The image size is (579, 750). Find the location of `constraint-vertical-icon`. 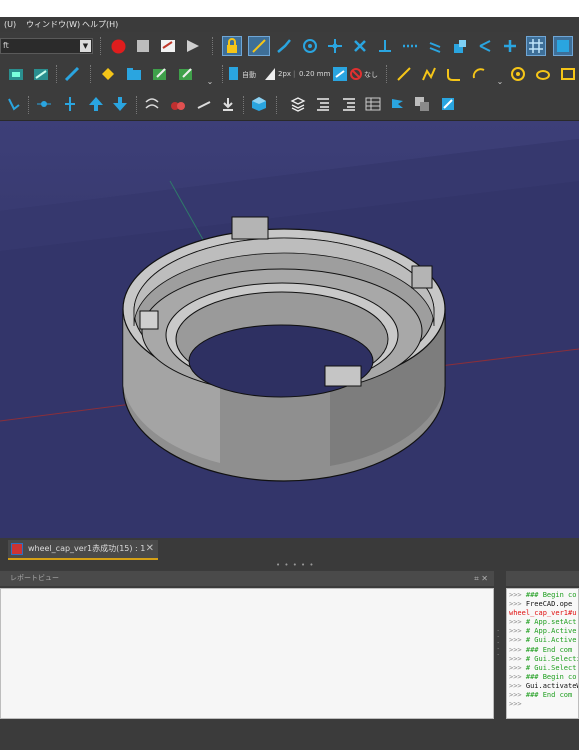

constraint-vertical-icon is located at coordinates (70, 104).